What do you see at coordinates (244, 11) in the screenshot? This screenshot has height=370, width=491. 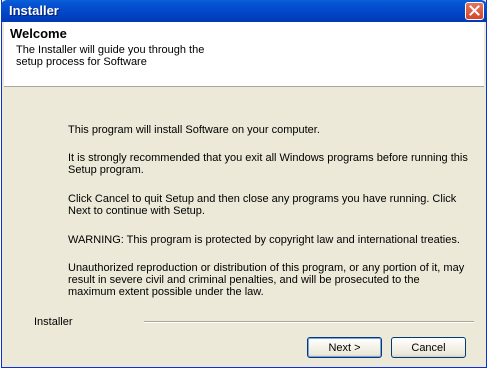 I see `title-bar: Installer` at bounding box center [244, 11].